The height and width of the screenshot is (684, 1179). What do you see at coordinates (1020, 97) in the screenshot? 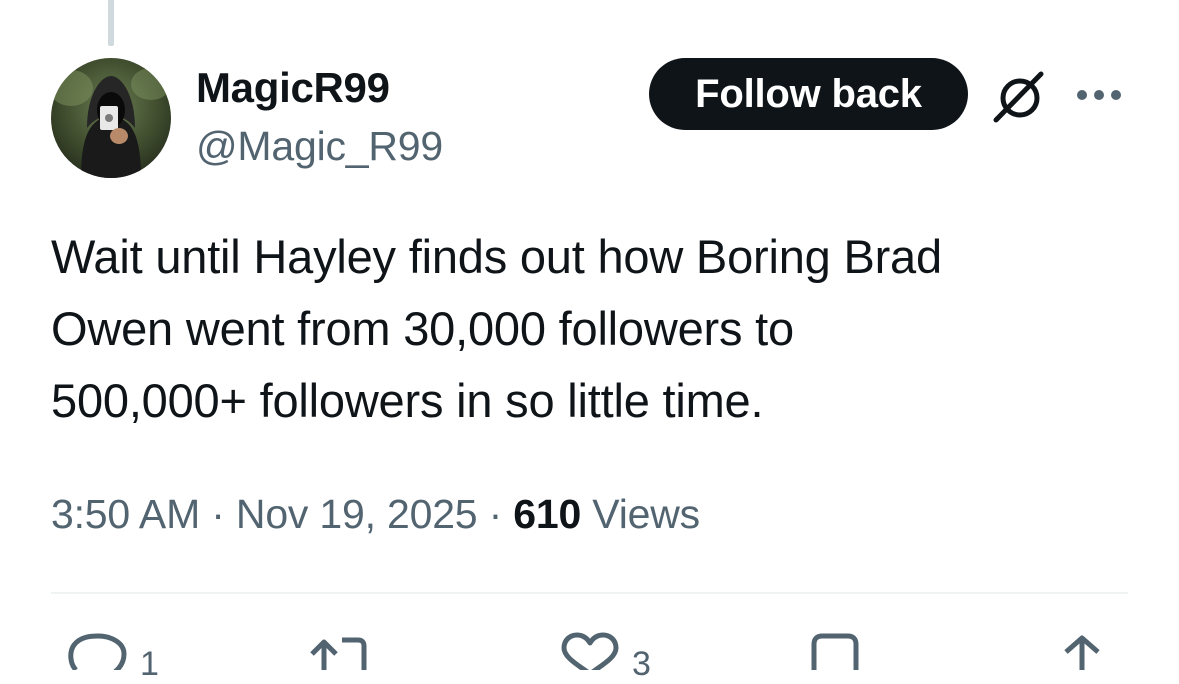
I see `grok-icon` at bounding box center [1020, 97].